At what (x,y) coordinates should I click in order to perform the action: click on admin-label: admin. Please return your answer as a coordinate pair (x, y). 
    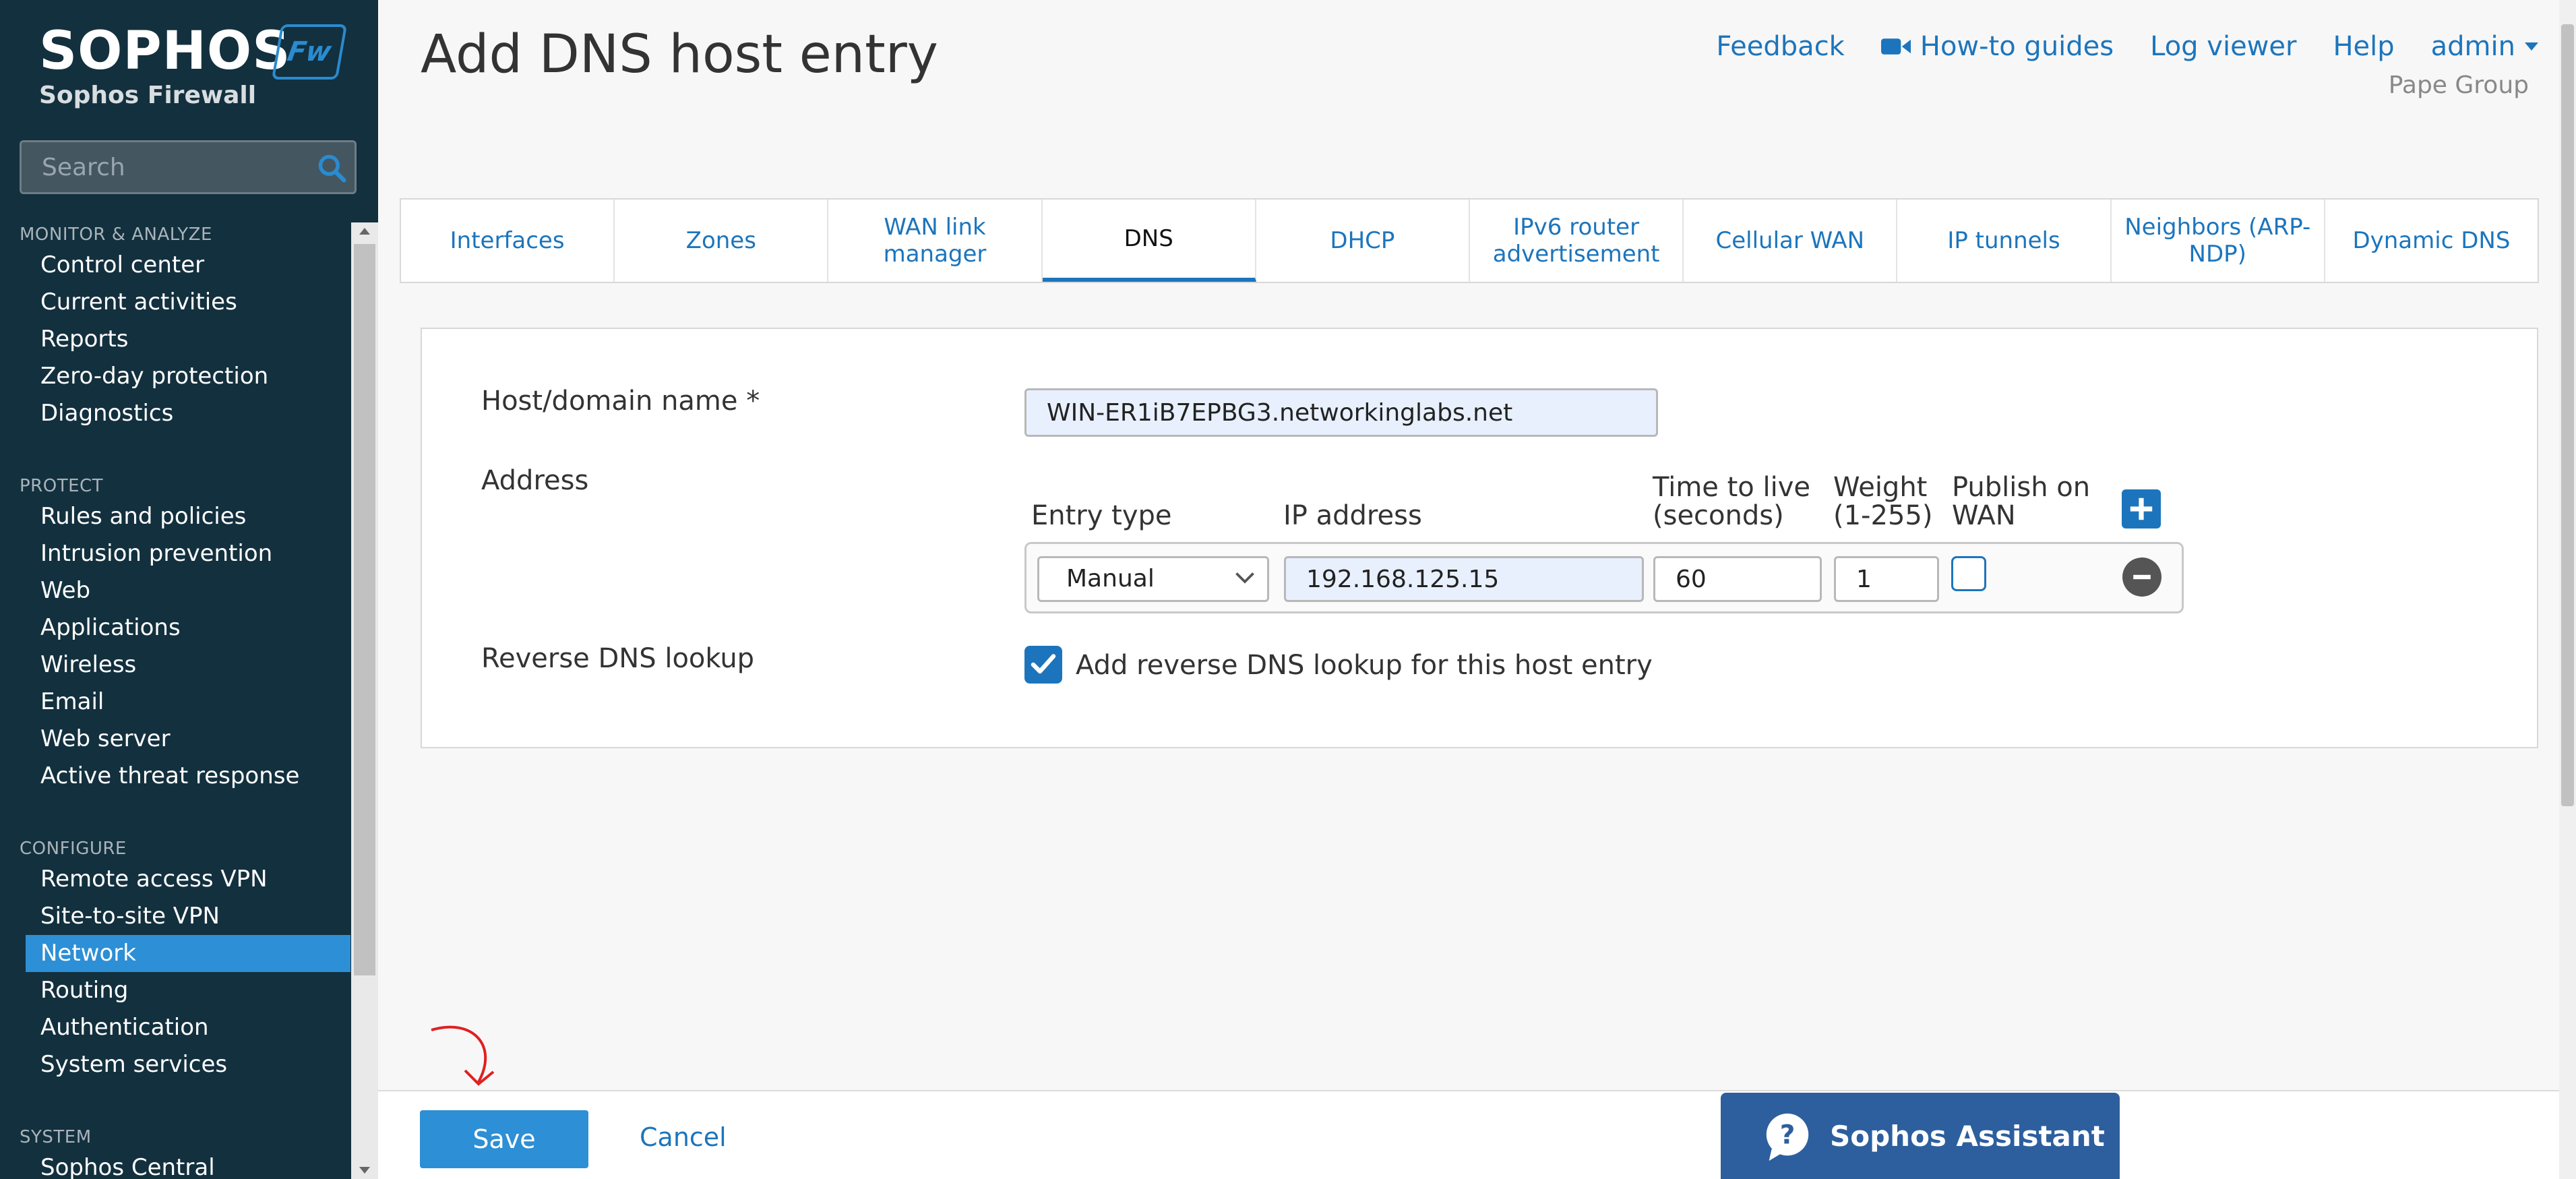
    Looking at the image, I should click on (2472, 46).